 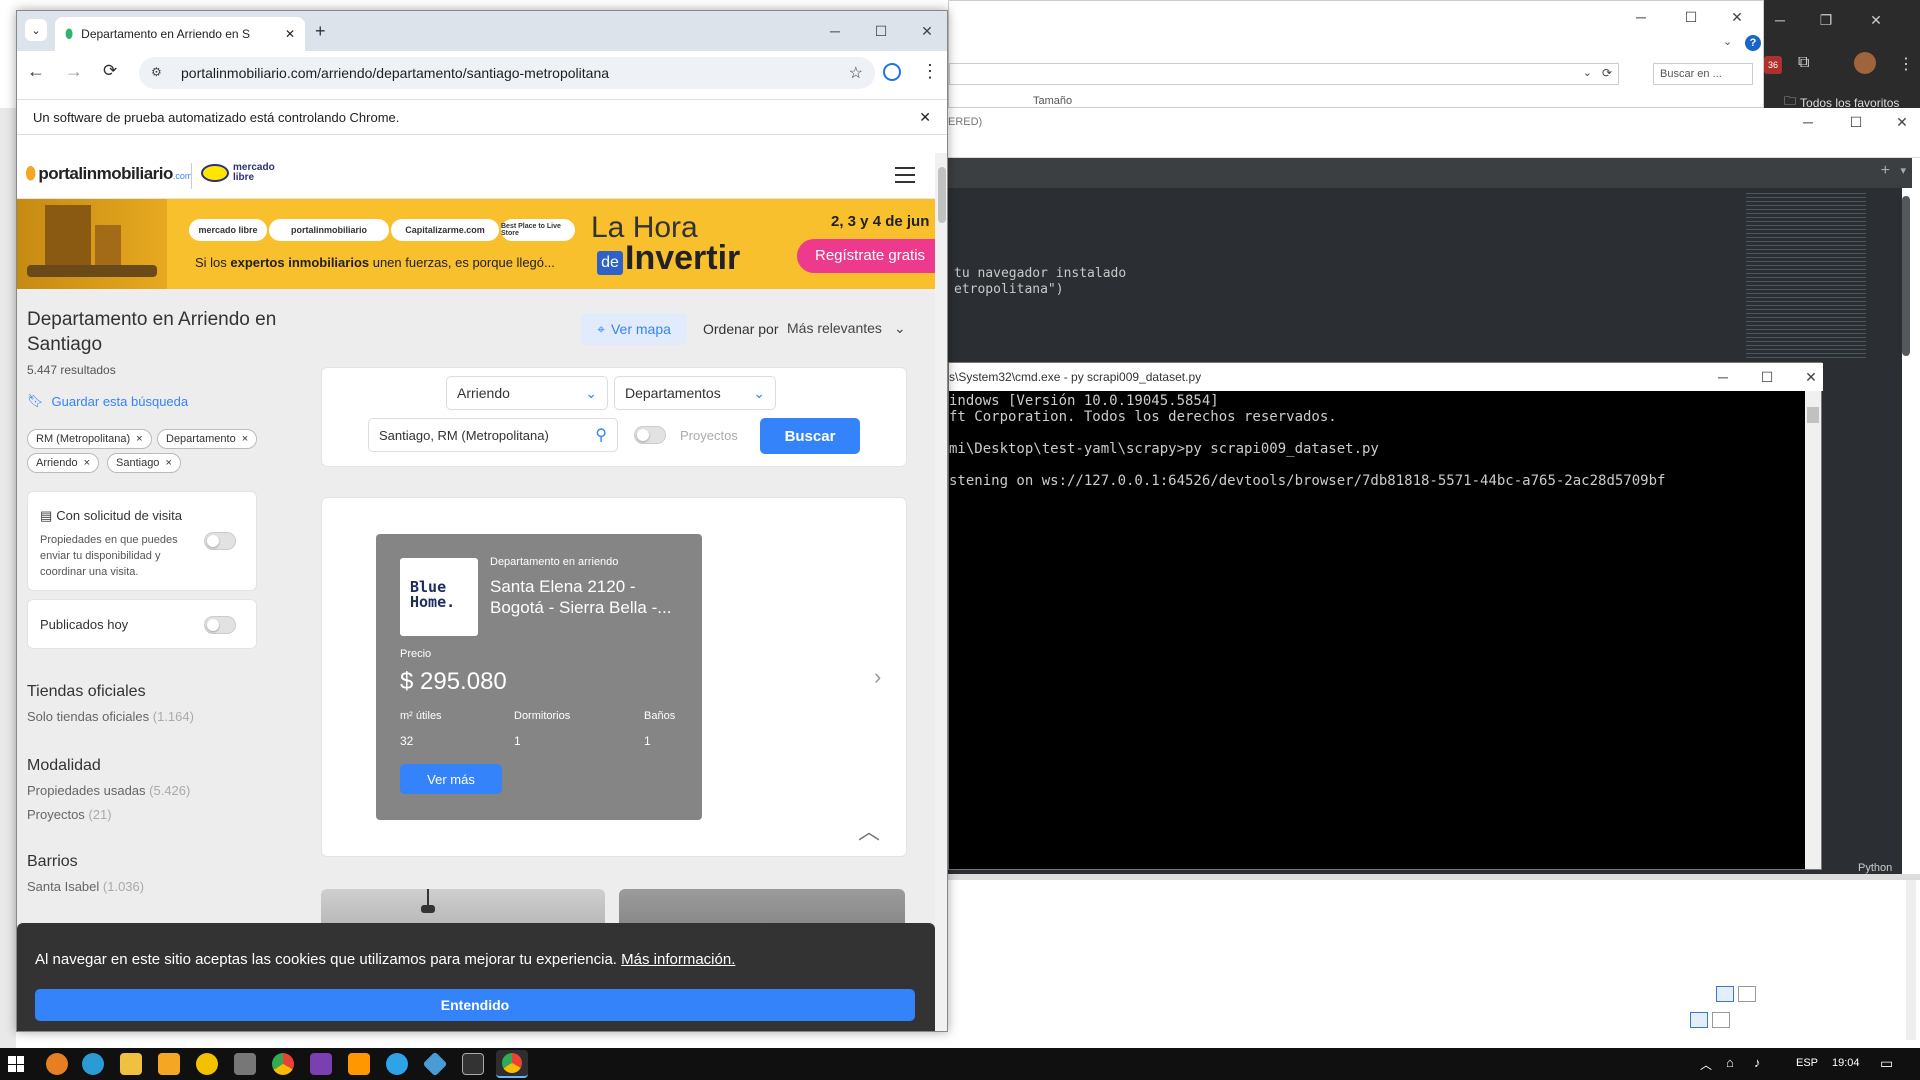 What do you see at coordinates (74, 71) in the screenshot?
I see `forward-arrow-icon: →` at bounding box center [74, 71].